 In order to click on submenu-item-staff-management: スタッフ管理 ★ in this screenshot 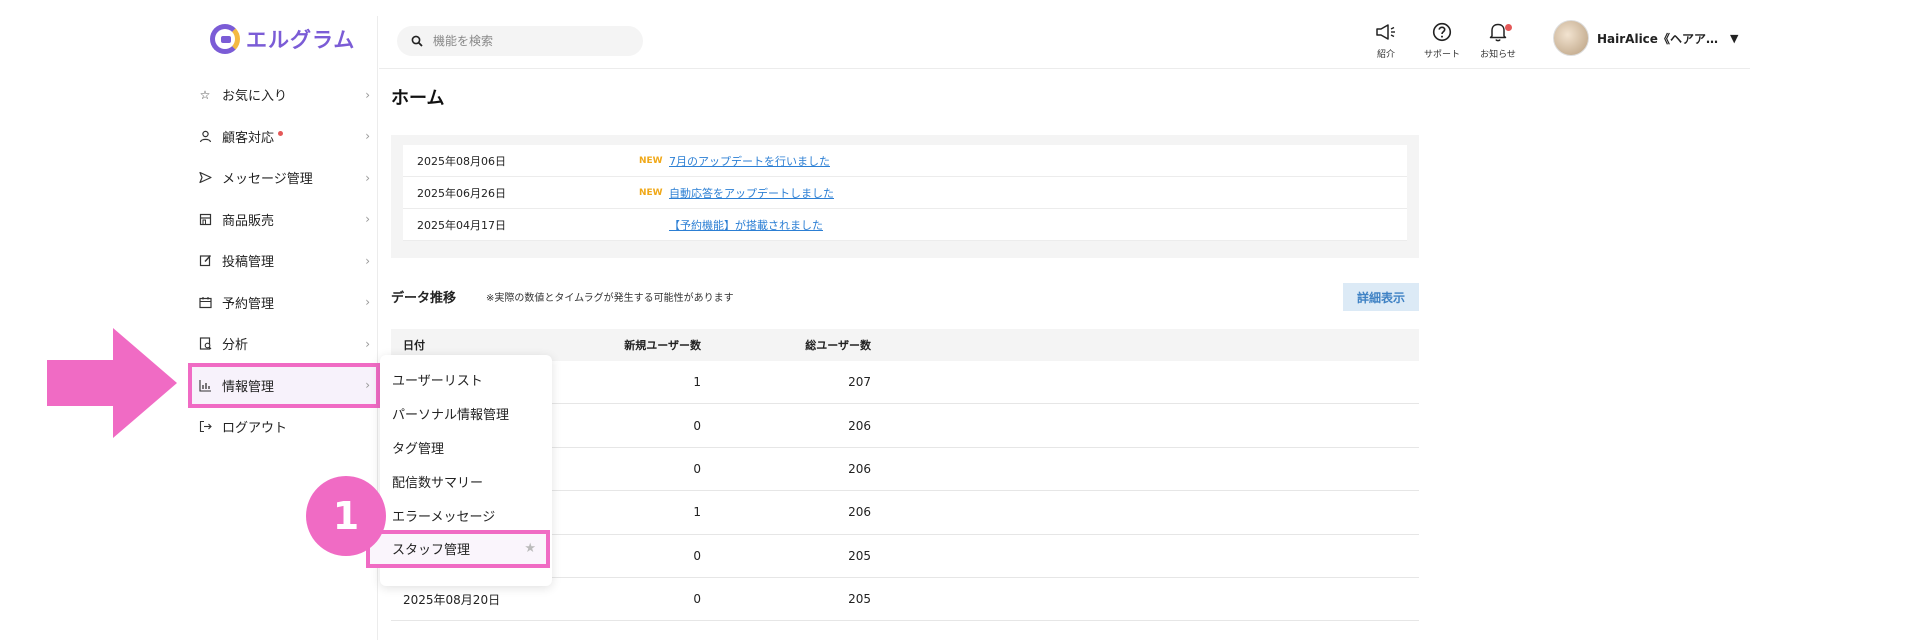, I will do `click(458, 548)`.